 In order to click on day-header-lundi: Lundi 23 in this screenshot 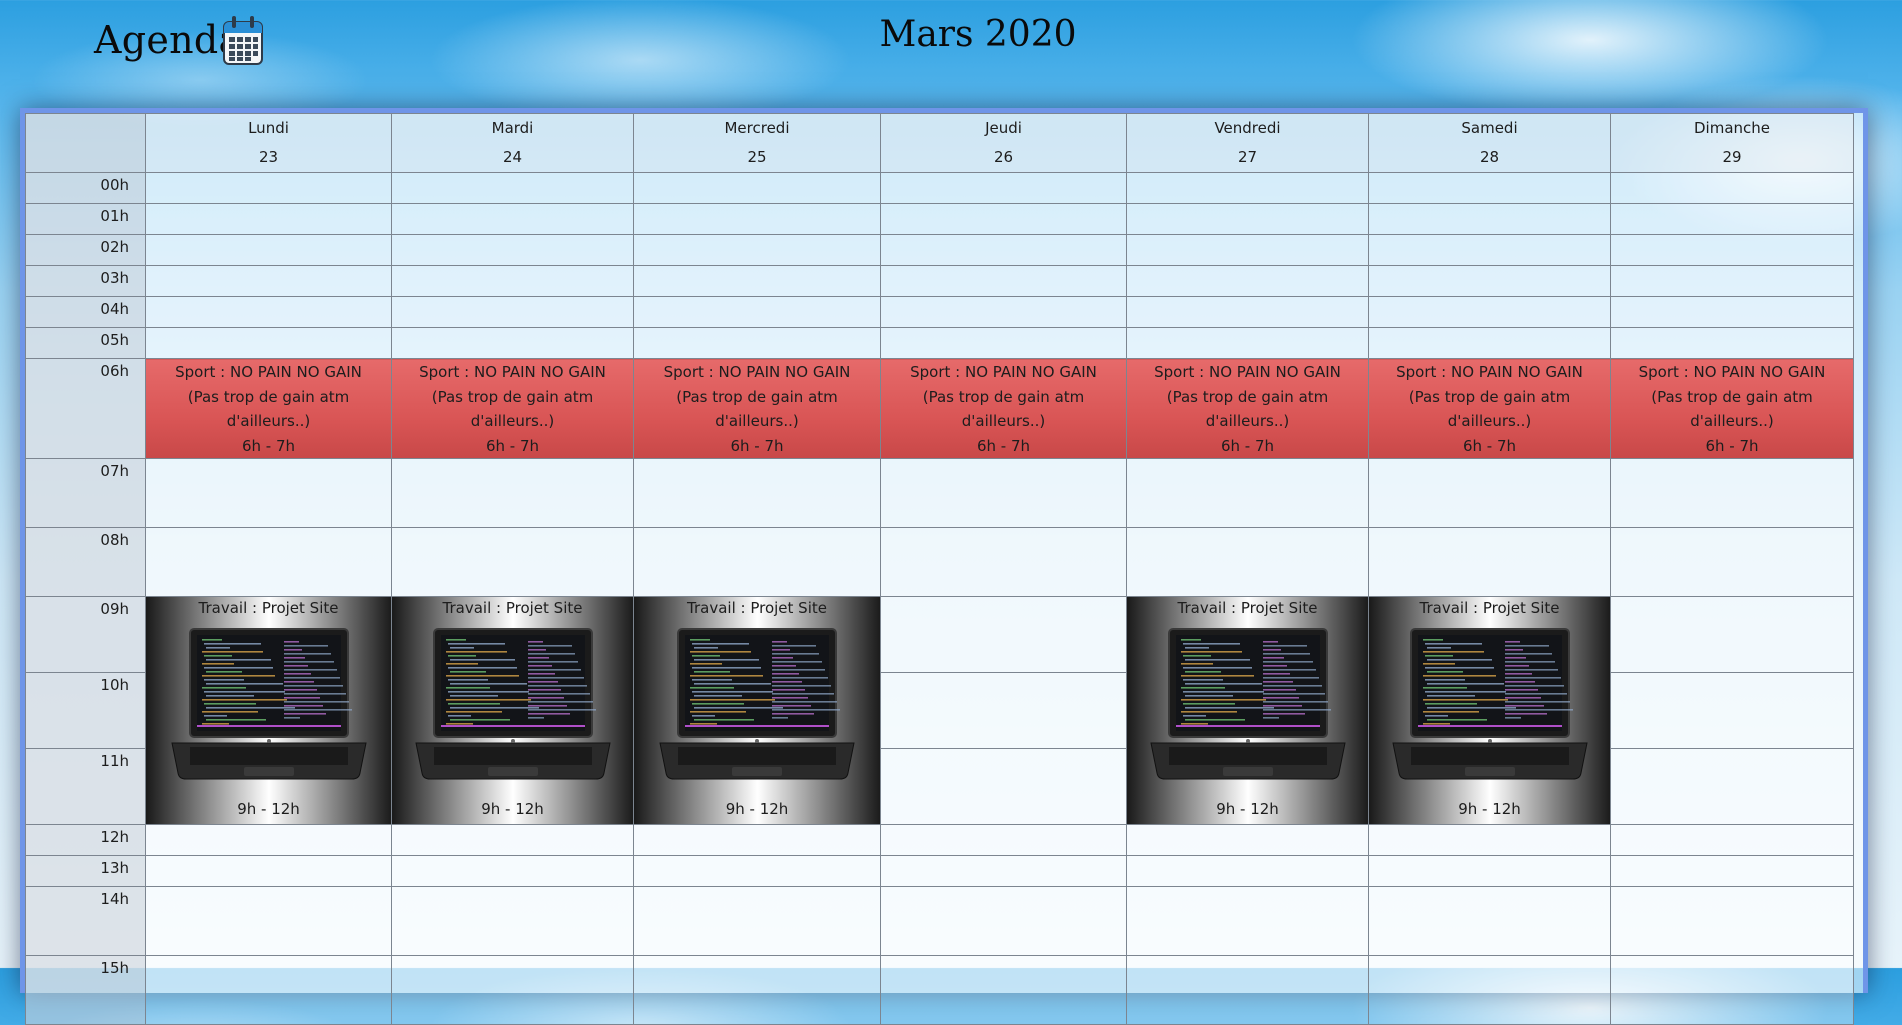, I will do `click(268, 143)`.